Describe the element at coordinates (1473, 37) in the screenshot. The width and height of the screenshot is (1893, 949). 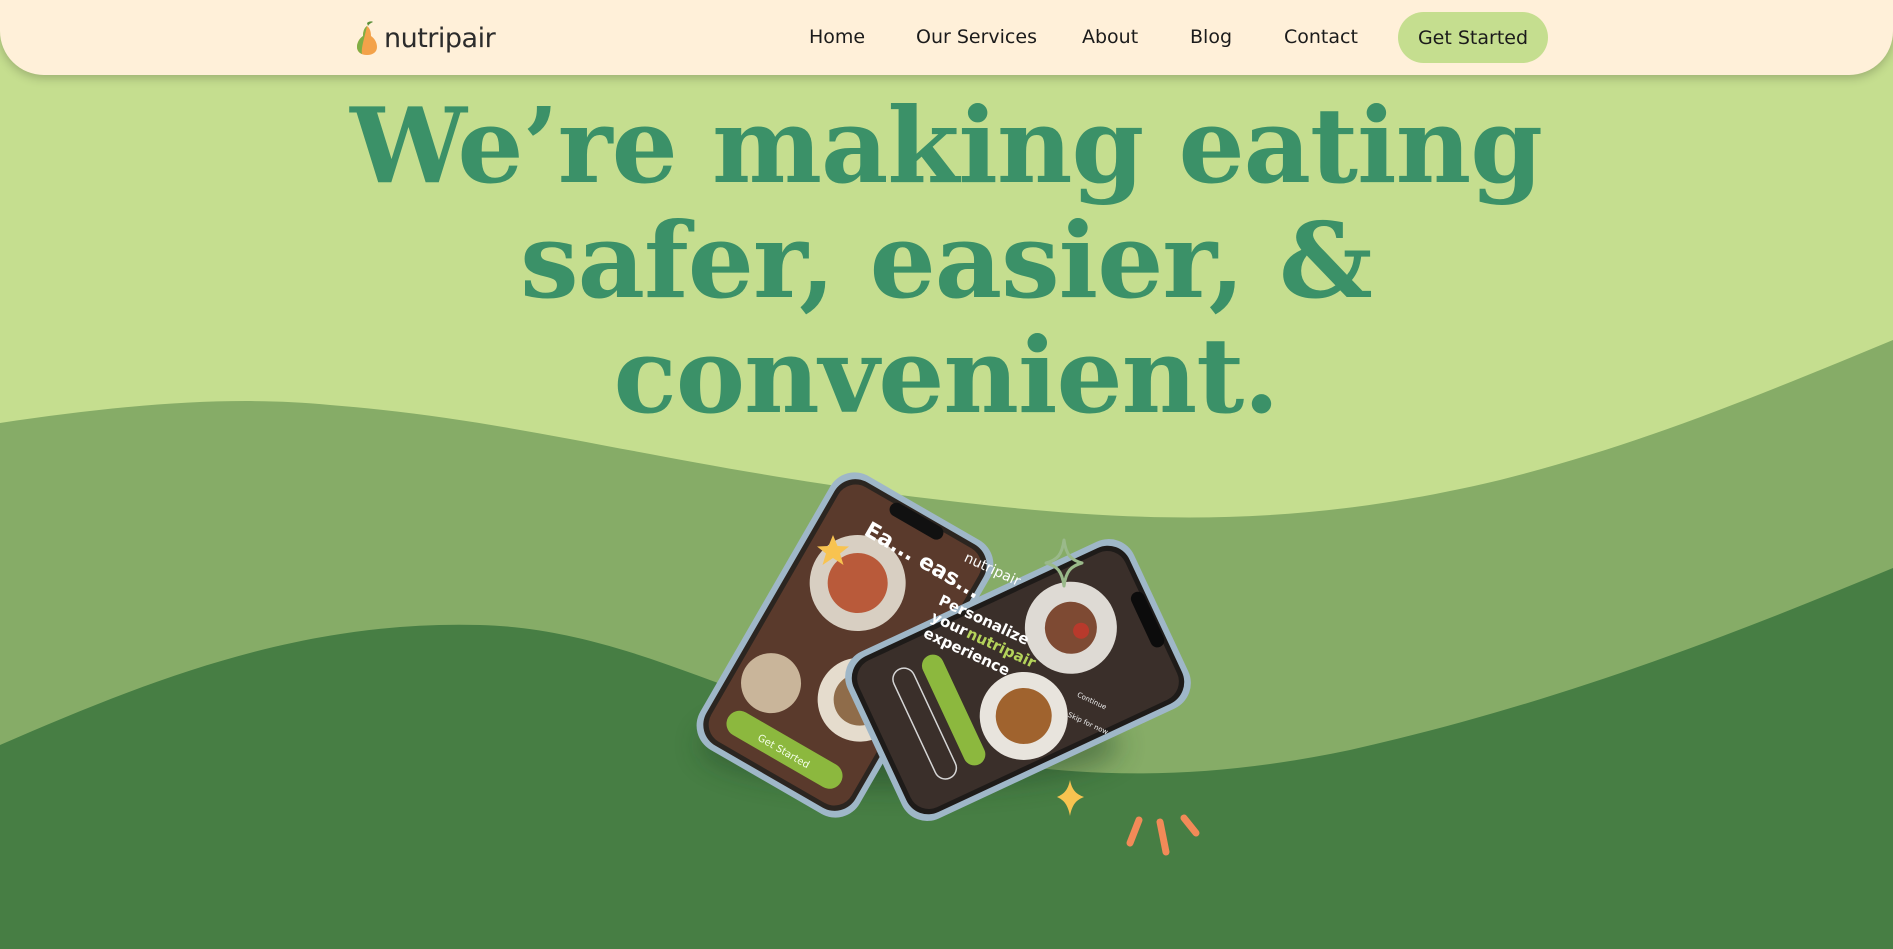
I see `get-started-button: Get Started` at that location.